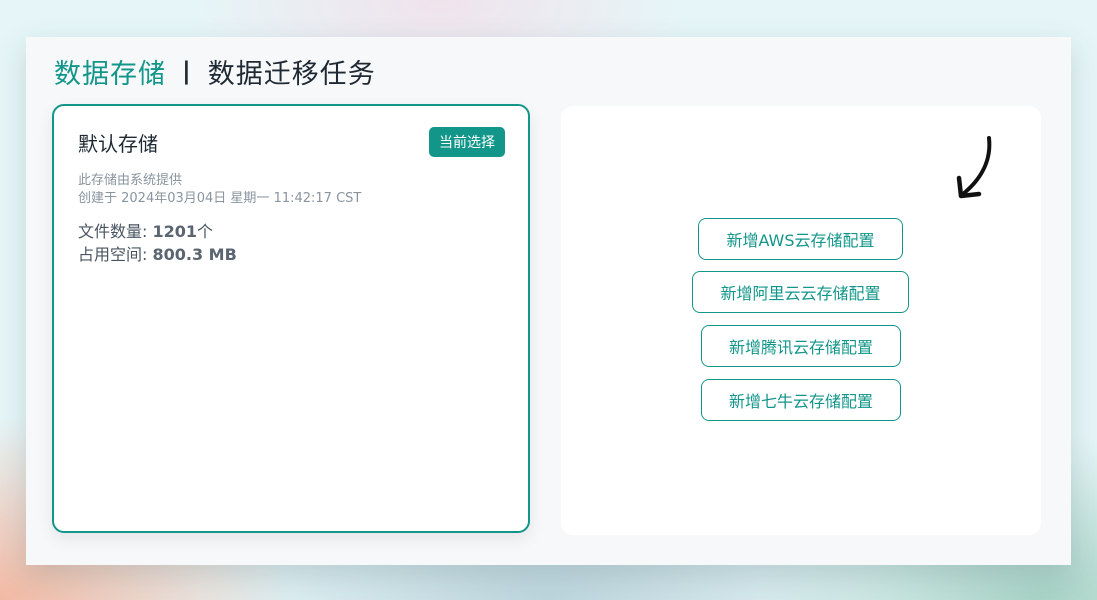  I want to click on page-header: 数据存储 | 数据迁移任务, so click(215, 71).